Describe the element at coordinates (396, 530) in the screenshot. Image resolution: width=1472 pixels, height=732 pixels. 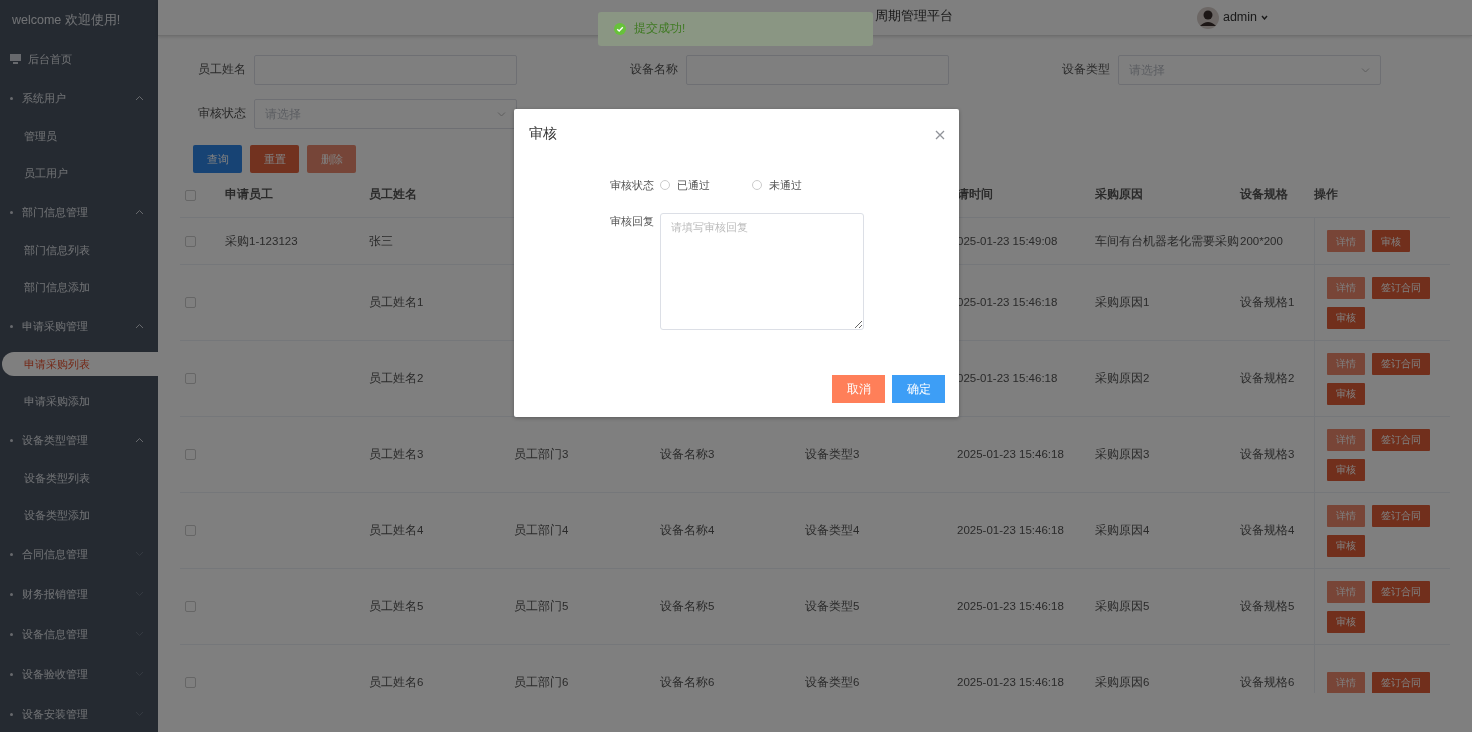
I see `table-cell: 员工姓名4` at that location.